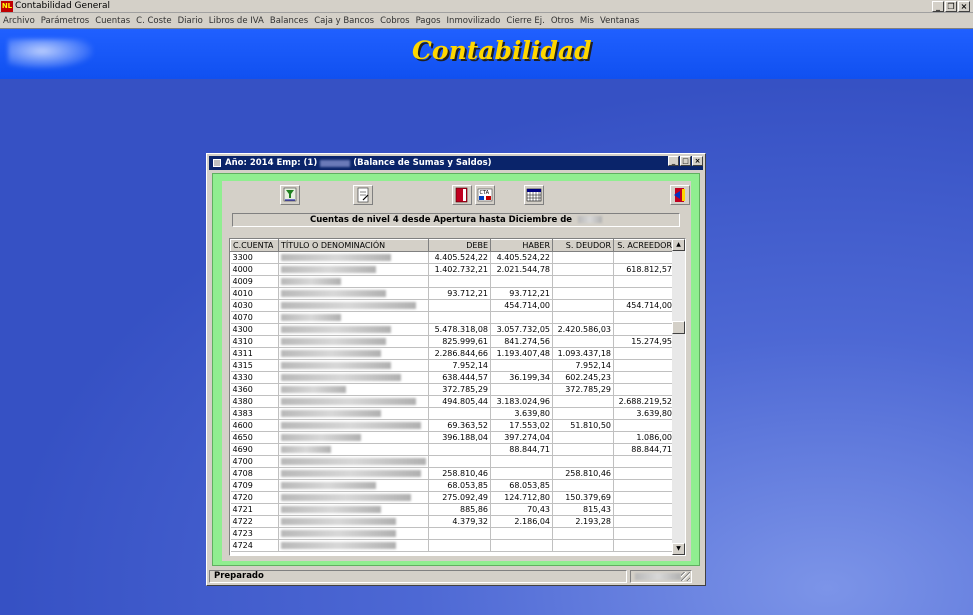 The image size is (973, 615). I want to click on haber-cell: 397.274,04, so click(521, 437).